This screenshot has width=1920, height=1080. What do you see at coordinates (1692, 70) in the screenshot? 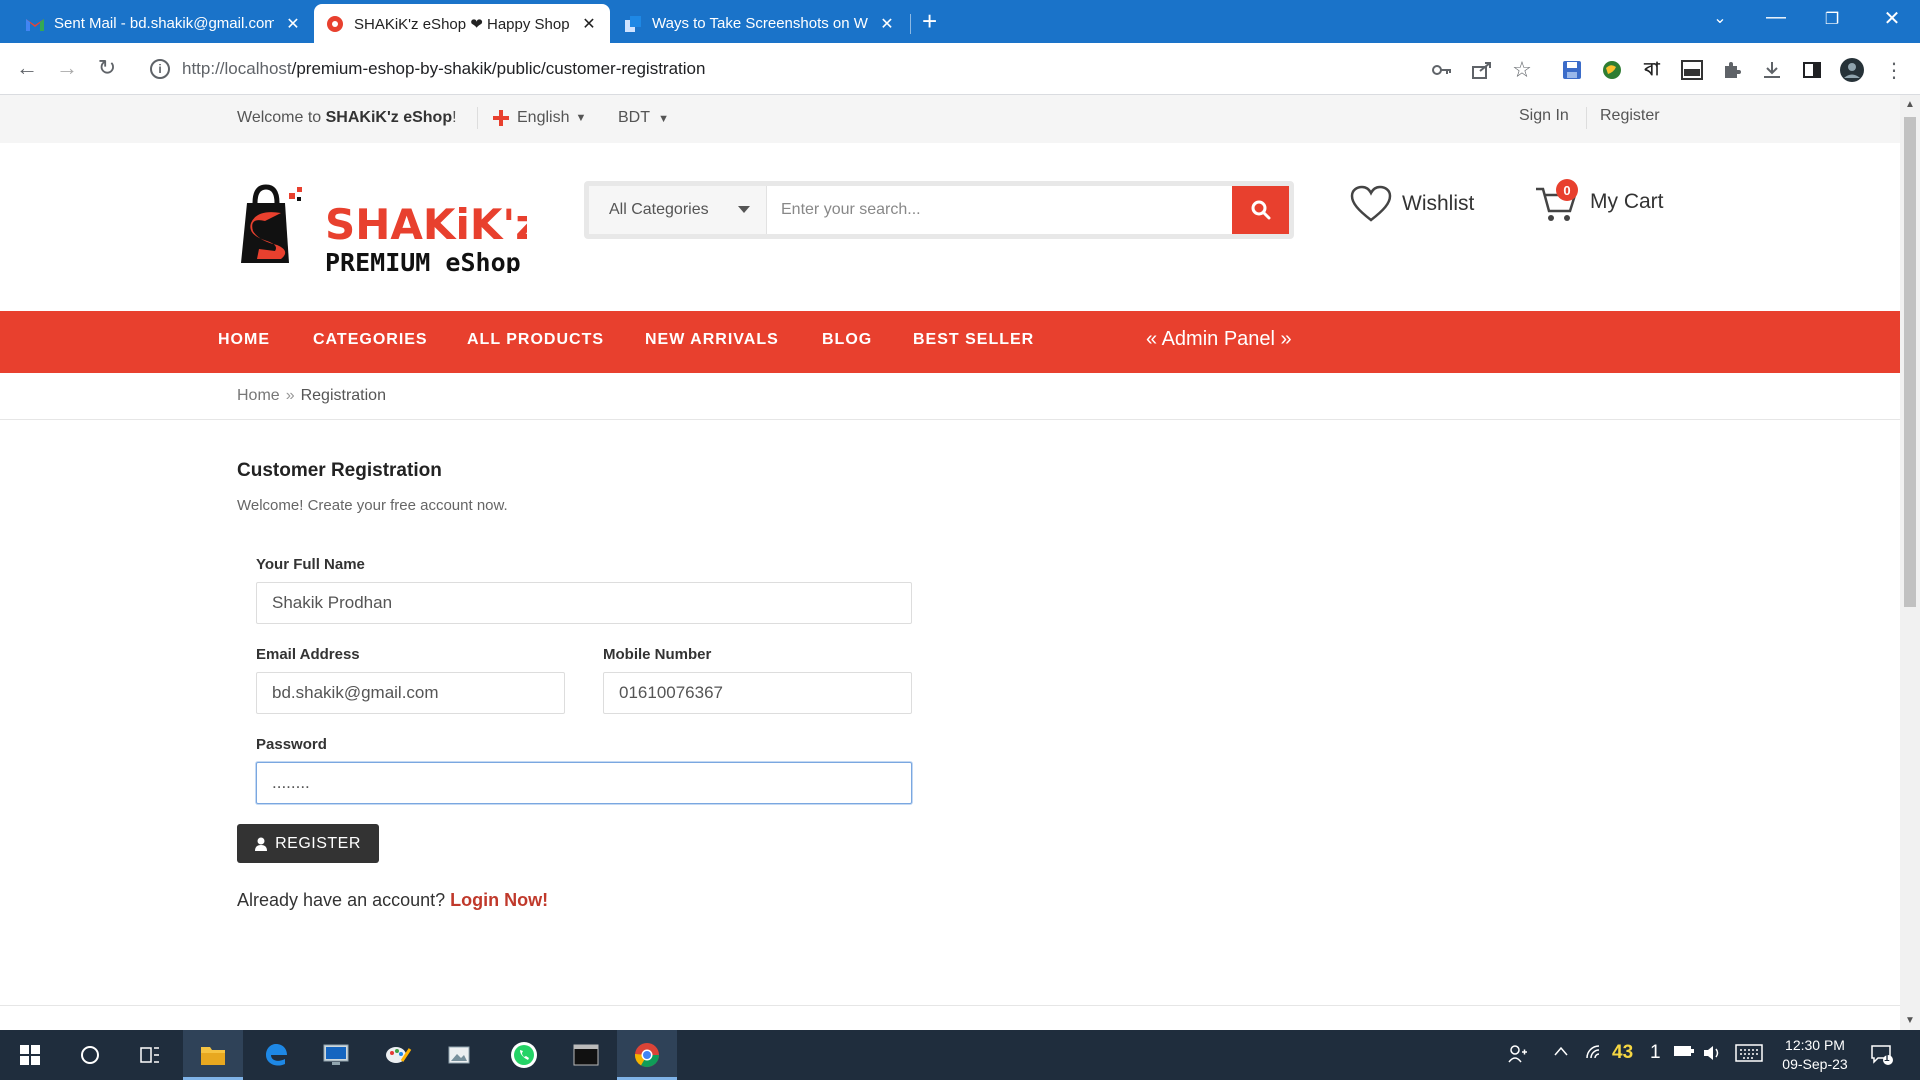
I see `news-extension-icon` at bounding box center [1692, 70].